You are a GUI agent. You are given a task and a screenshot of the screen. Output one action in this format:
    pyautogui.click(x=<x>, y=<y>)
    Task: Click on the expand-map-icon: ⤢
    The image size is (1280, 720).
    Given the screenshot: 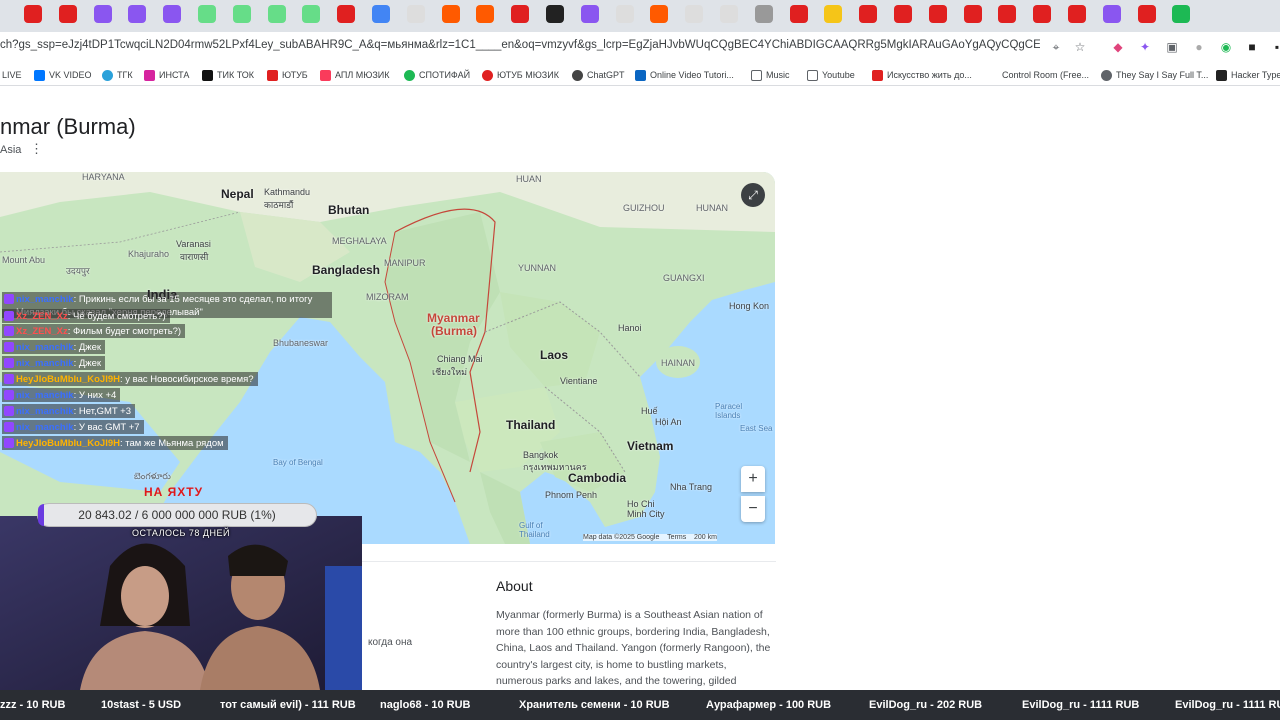 What is the action you would take?
    pyautogui.click(x=753, y=195)
    